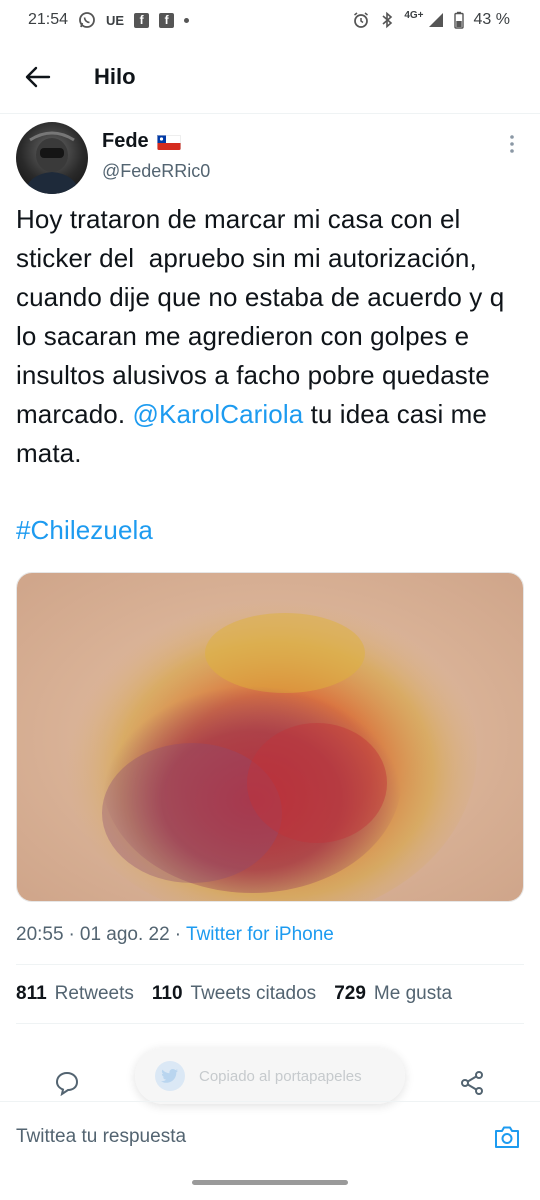 The image size is (540, 1200). Describe the element at coordinates (187, 20) in the screenshot. I see `dot-icon` at that location.